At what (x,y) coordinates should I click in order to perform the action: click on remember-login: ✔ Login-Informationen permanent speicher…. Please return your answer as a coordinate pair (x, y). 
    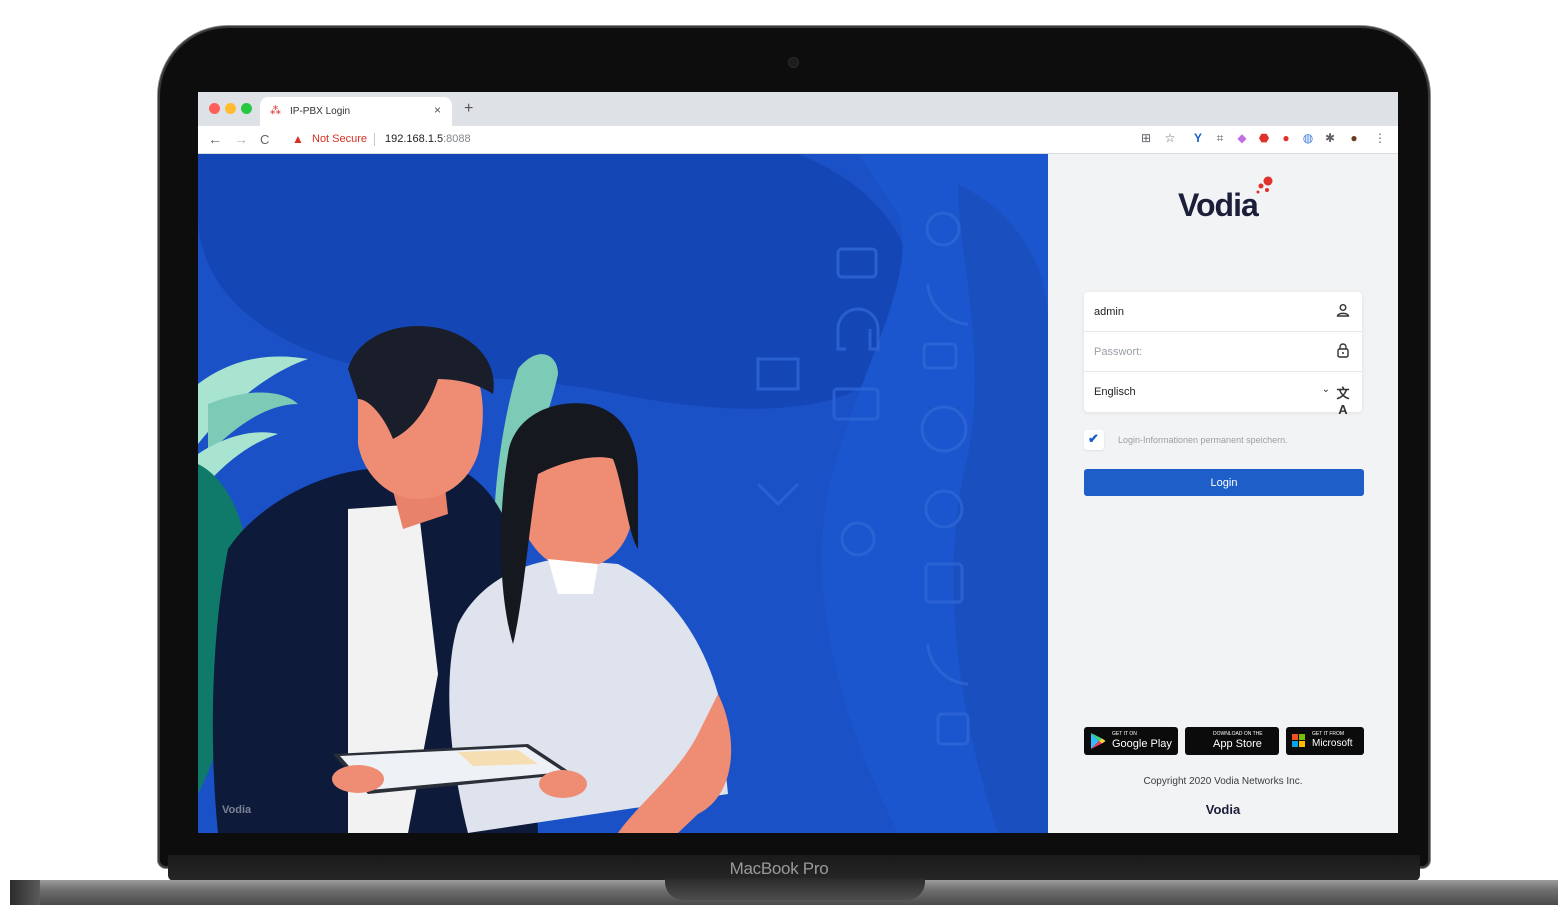
    Looking at the image, I should click on (1223, 440).